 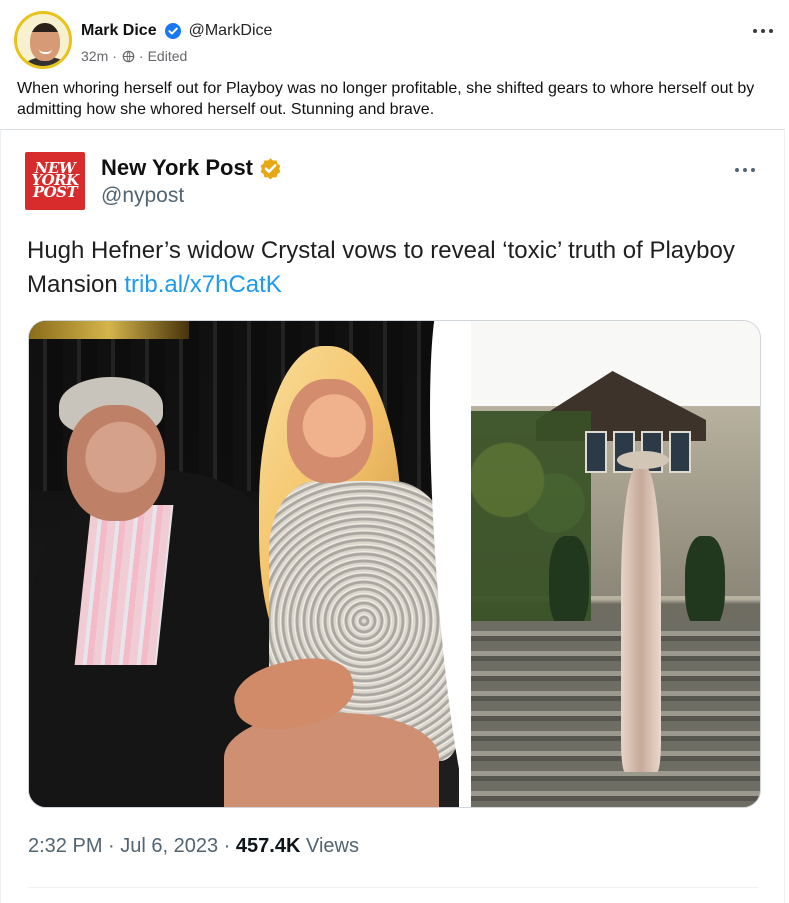 I want to click on author-avatar, so click(x=43, y=40).